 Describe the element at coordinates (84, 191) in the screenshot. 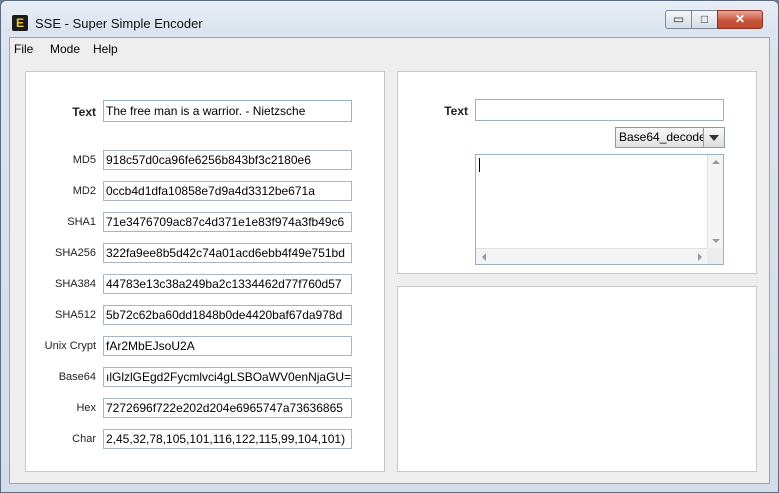

I see `md2-label: MD2` at that location.